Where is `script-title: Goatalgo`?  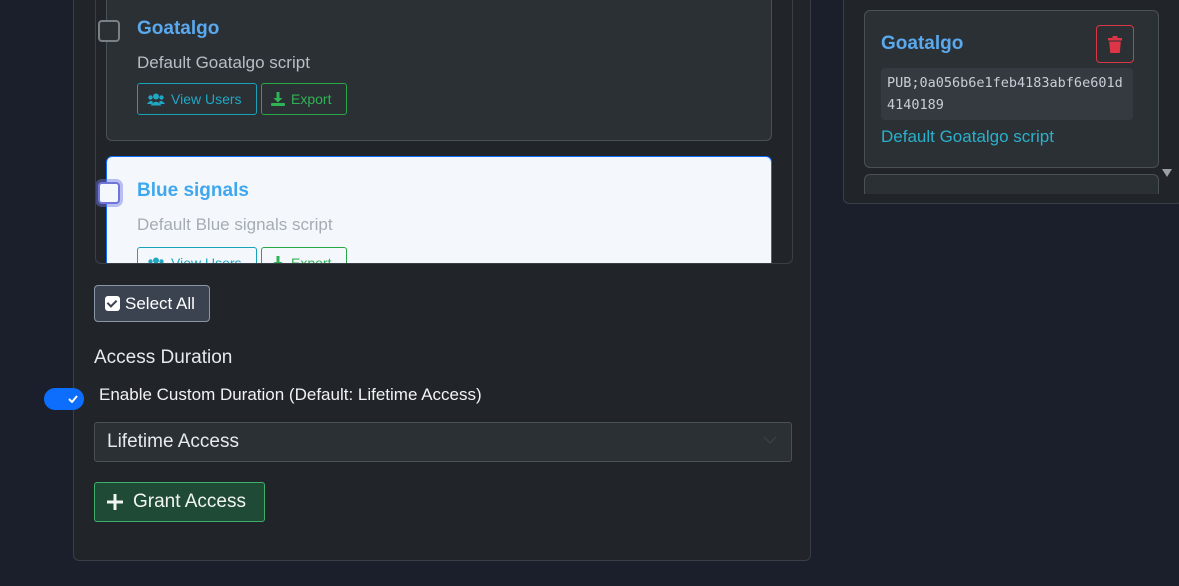
script-title: Goatalgo is located at coordinates (178, 28).